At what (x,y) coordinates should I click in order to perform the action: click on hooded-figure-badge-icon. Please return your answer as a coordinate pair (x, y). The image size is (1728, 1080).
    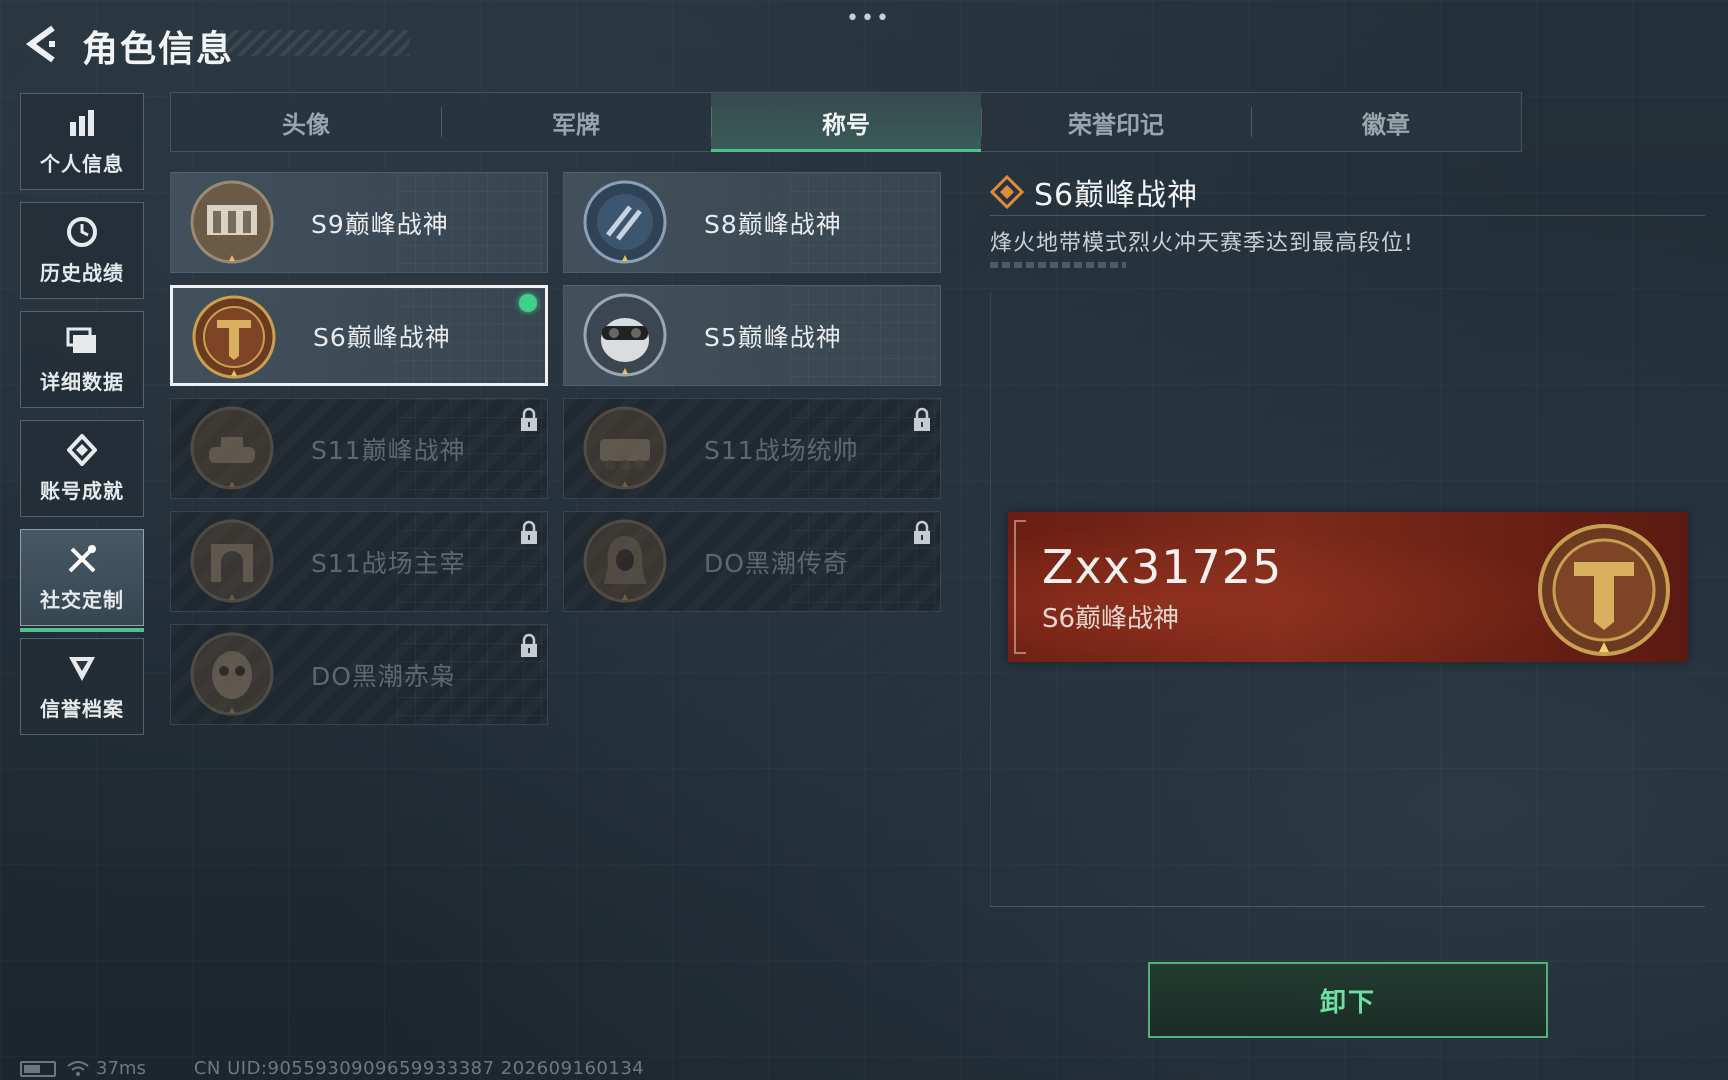
    Looking at the image, I should click on (625, 561).